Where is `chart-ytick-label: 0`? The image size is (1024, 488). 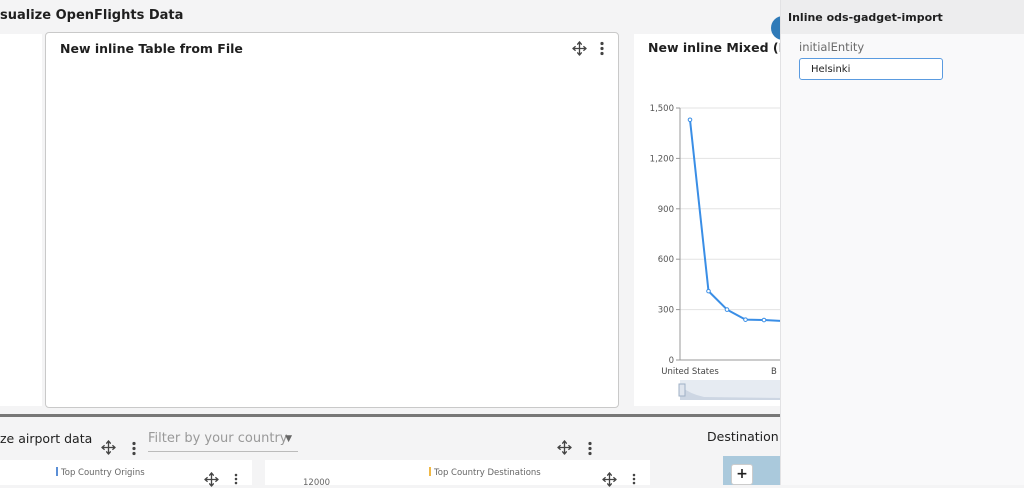 chart-ytick-label: 0 is located at coordinates (671, 361).